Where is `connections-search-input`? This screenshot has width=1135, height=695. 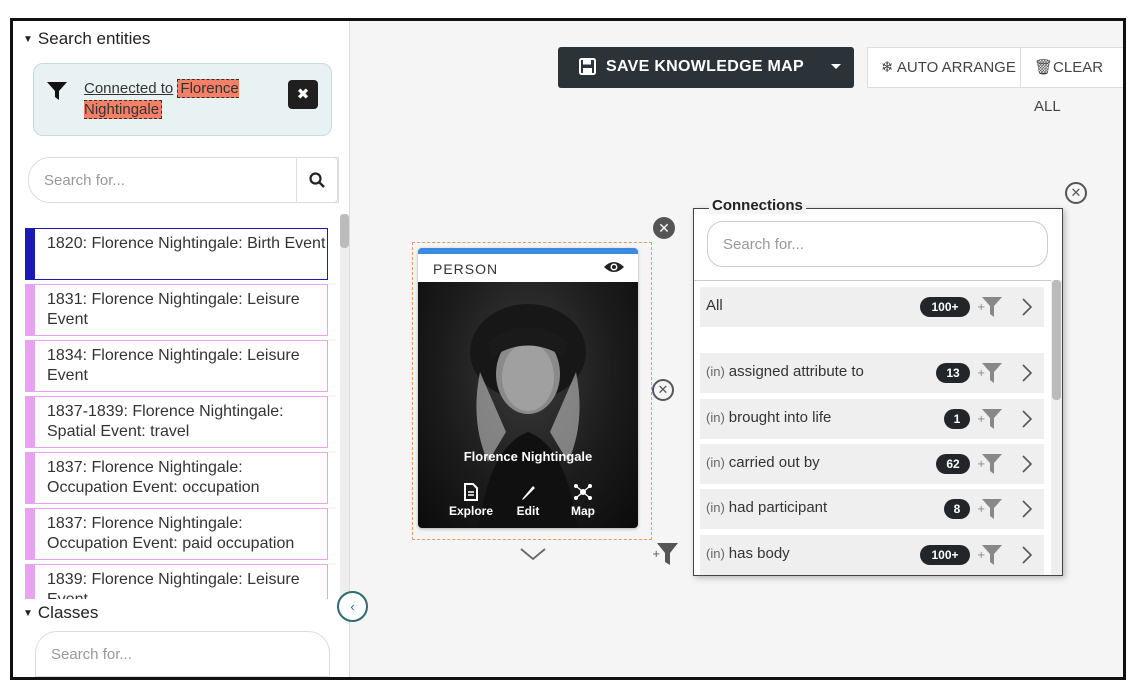
connections-search-input is located at coordinates (877, 244).